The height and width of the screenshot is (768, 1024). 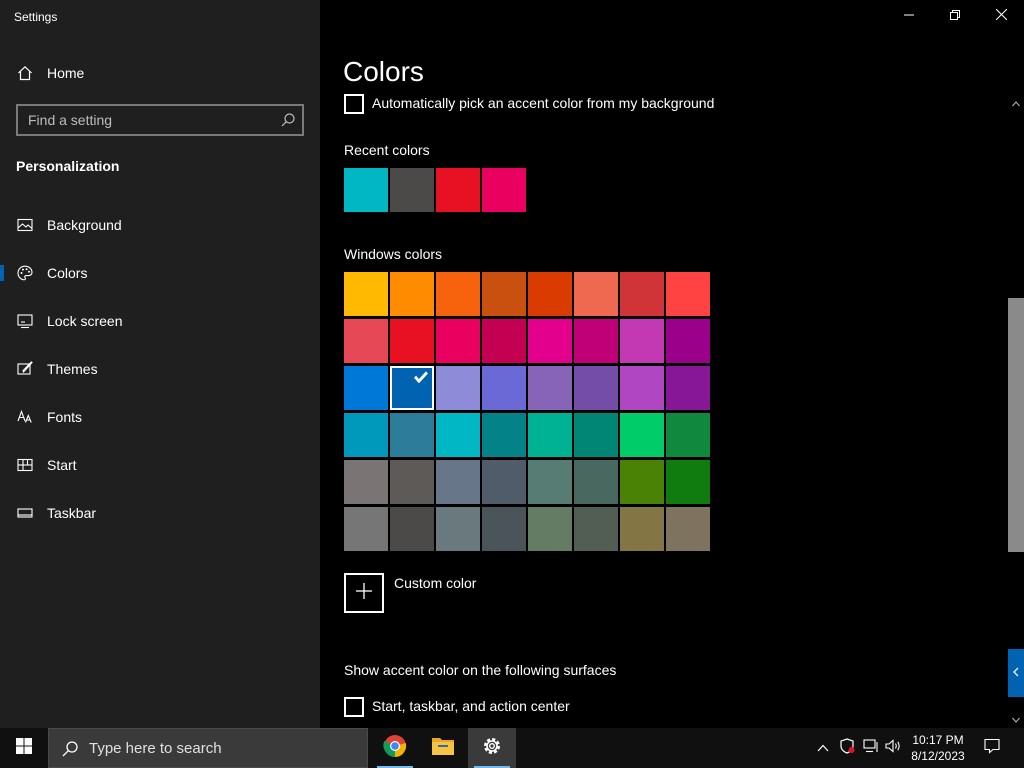 I want to click on taskbar-chrome, so click(x=395, y=748).